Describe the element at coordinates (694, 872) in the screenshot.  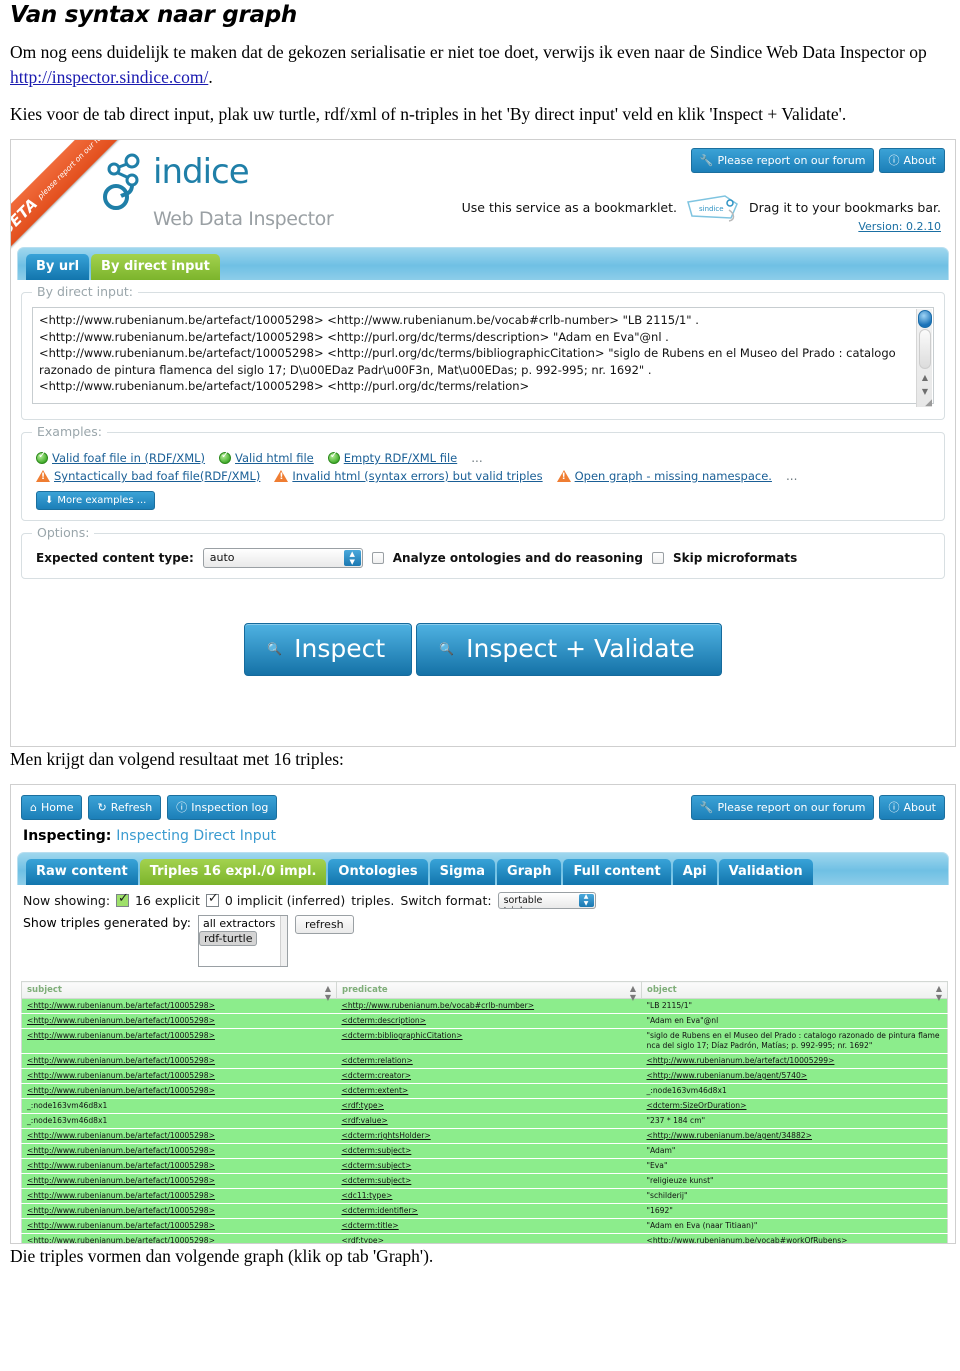
I see `tab-api: Api` at that location.